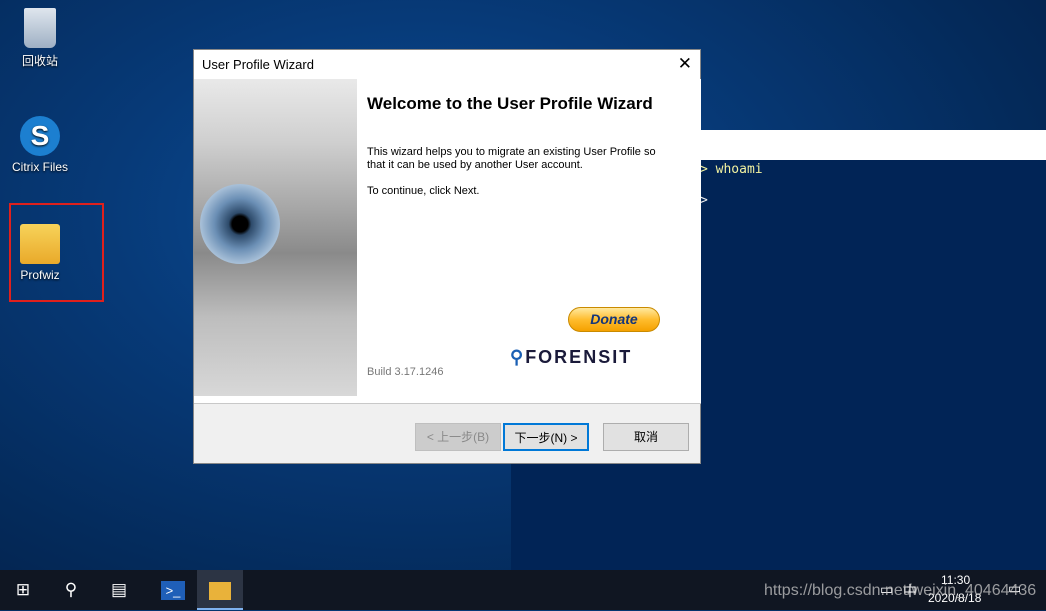 The height and width of the screenshot is (611, 1046). Describe the element at coordinates (900, 590) in the screenshot. I see `watermark: https://blog.csdn.net/weixin_40464436` at that location.